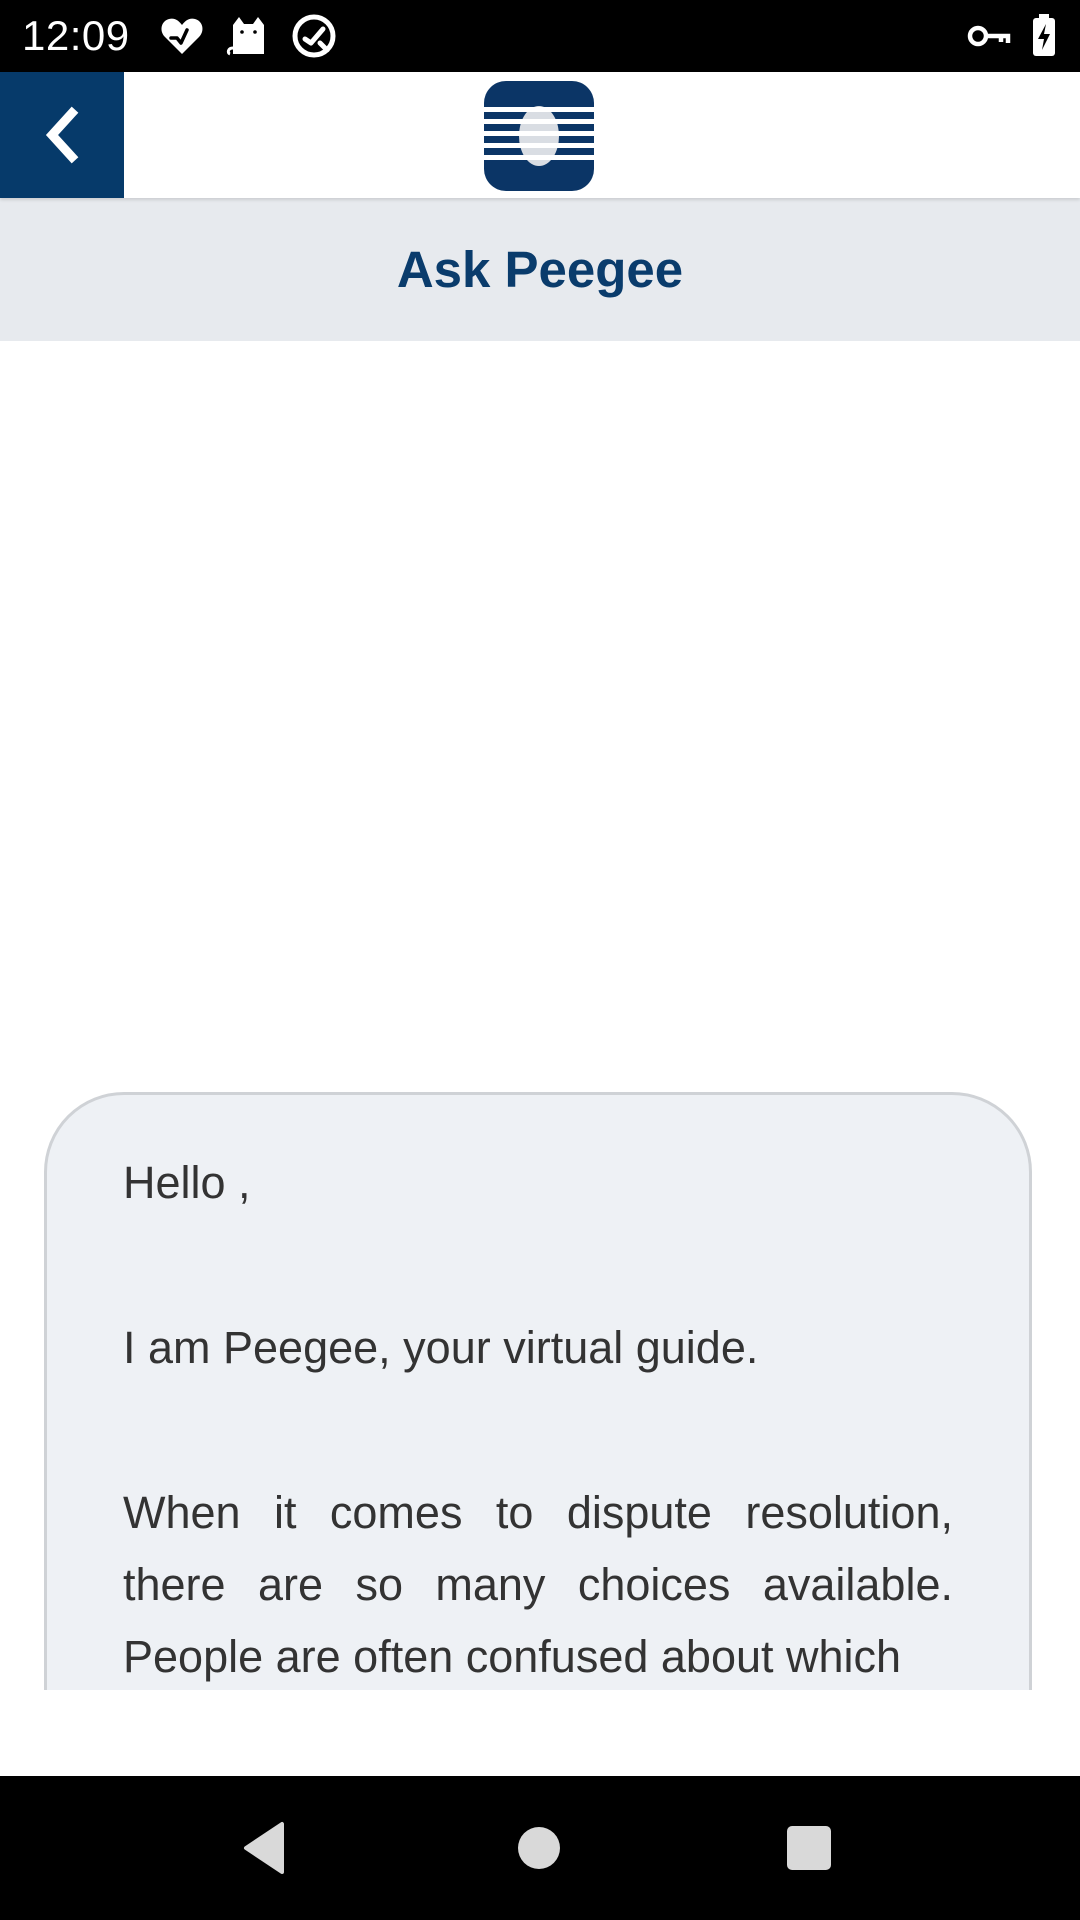  What do you see at coordinates (1044, 35) in the screenshot?
I see `battery-charging-icon` at bounding box center [1044, 35].